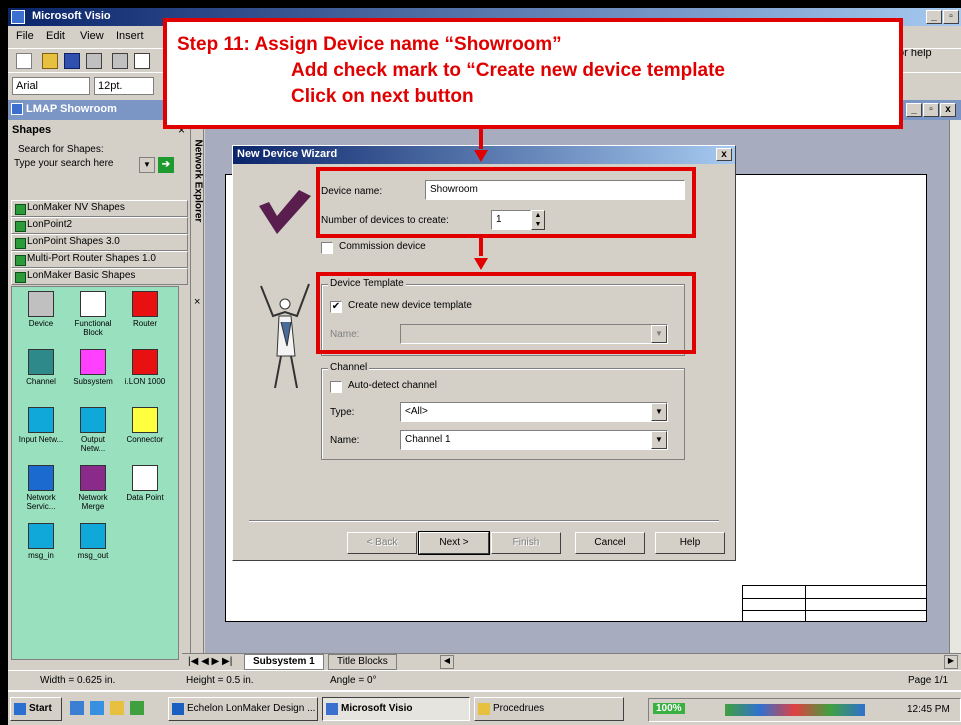 Image resolution: width=961 pixels, height=725 pixels. Describe the element at coordinates (353, 680) in the screenshot. I see `status-angle: Angle = 0°` at that location.